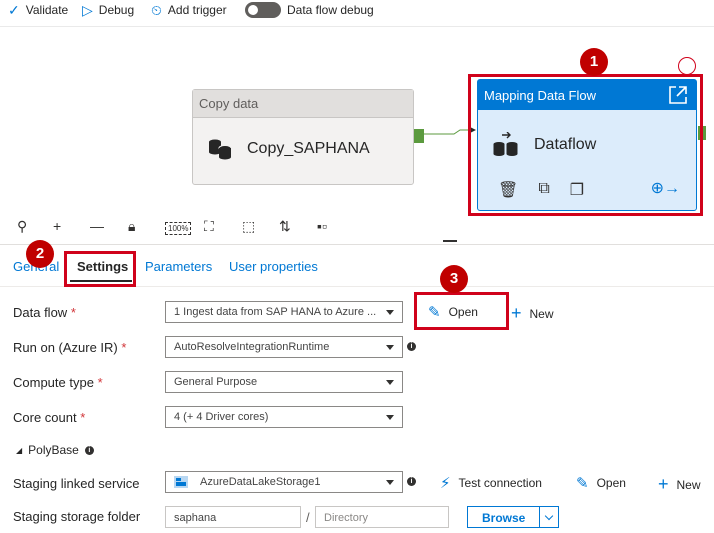  What do you see at coordinates (582, 483) in the screenshot?
I see `pencil-icon: ✎` at bounding box center [582, 483].